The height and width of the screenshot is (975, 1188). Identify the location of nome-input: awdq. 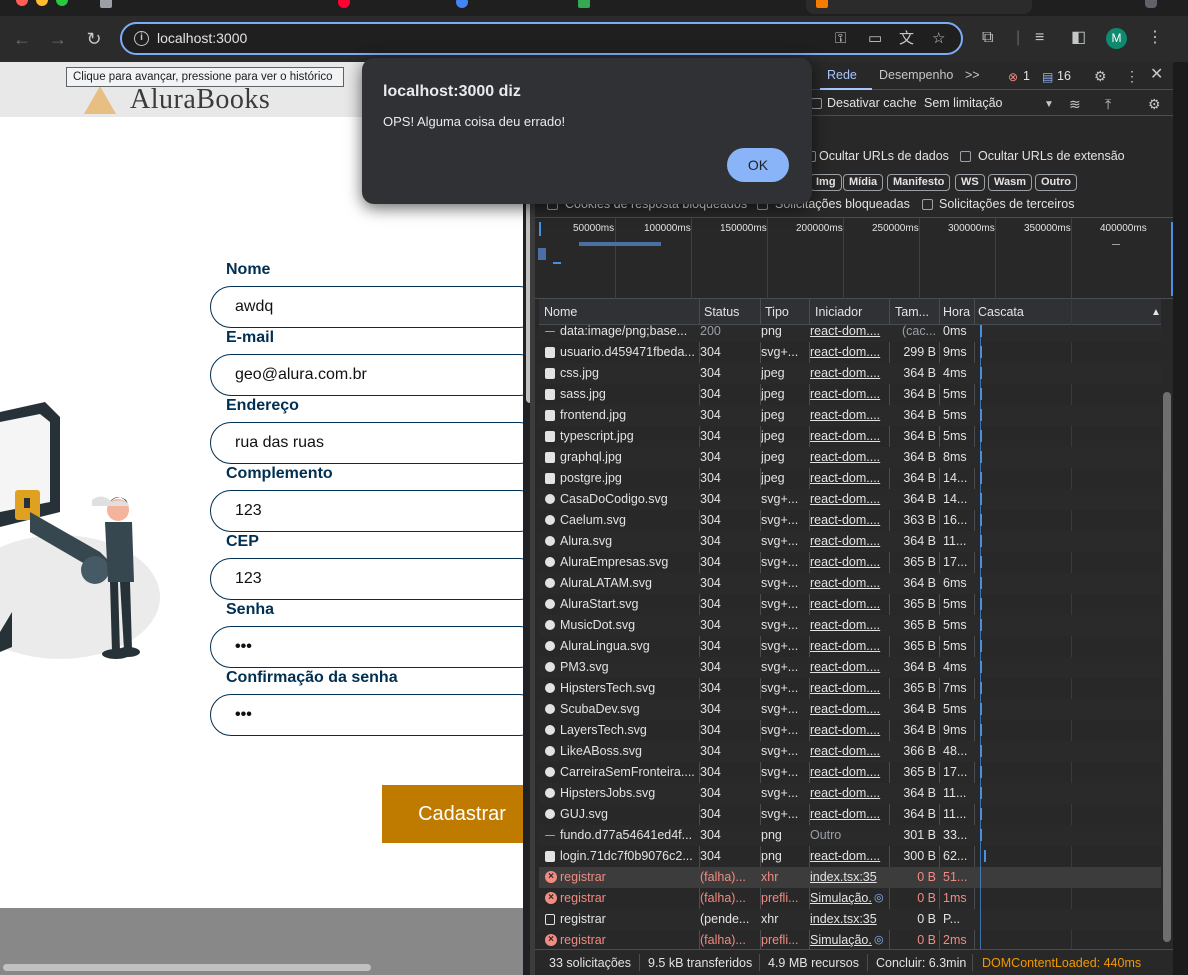
(366, 307).